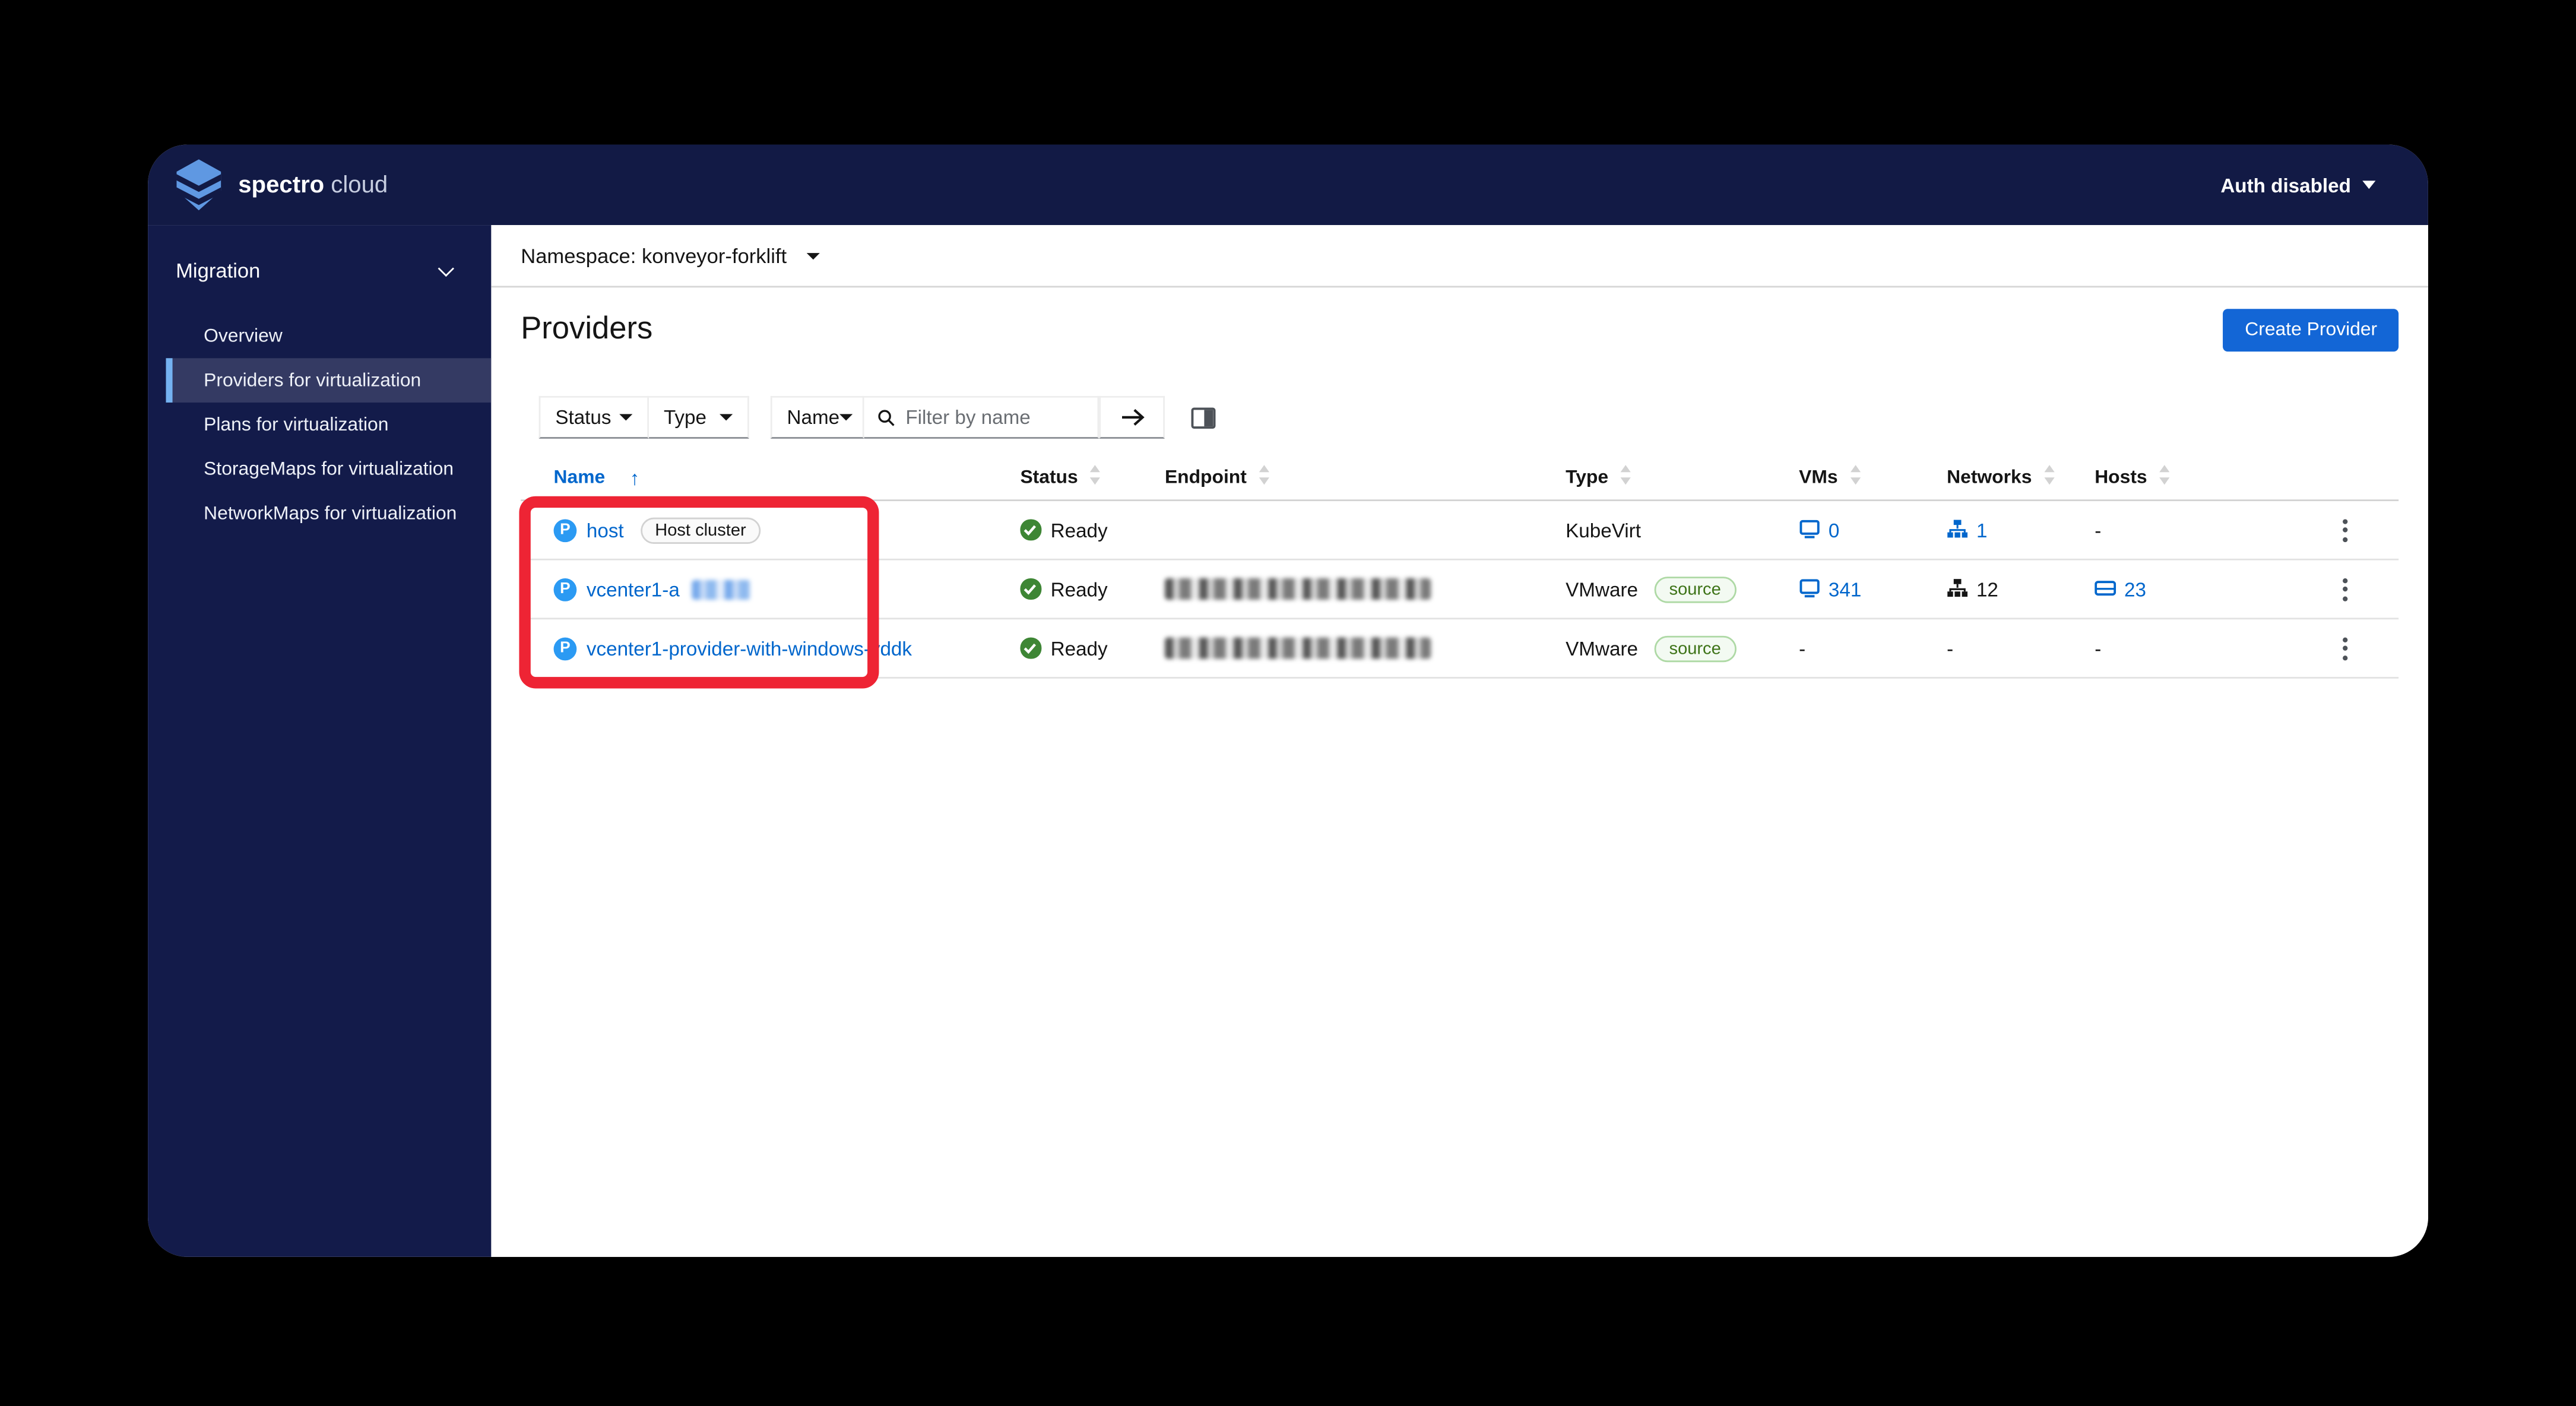  I want to click on apply-filter-button, so click(1132, 417).